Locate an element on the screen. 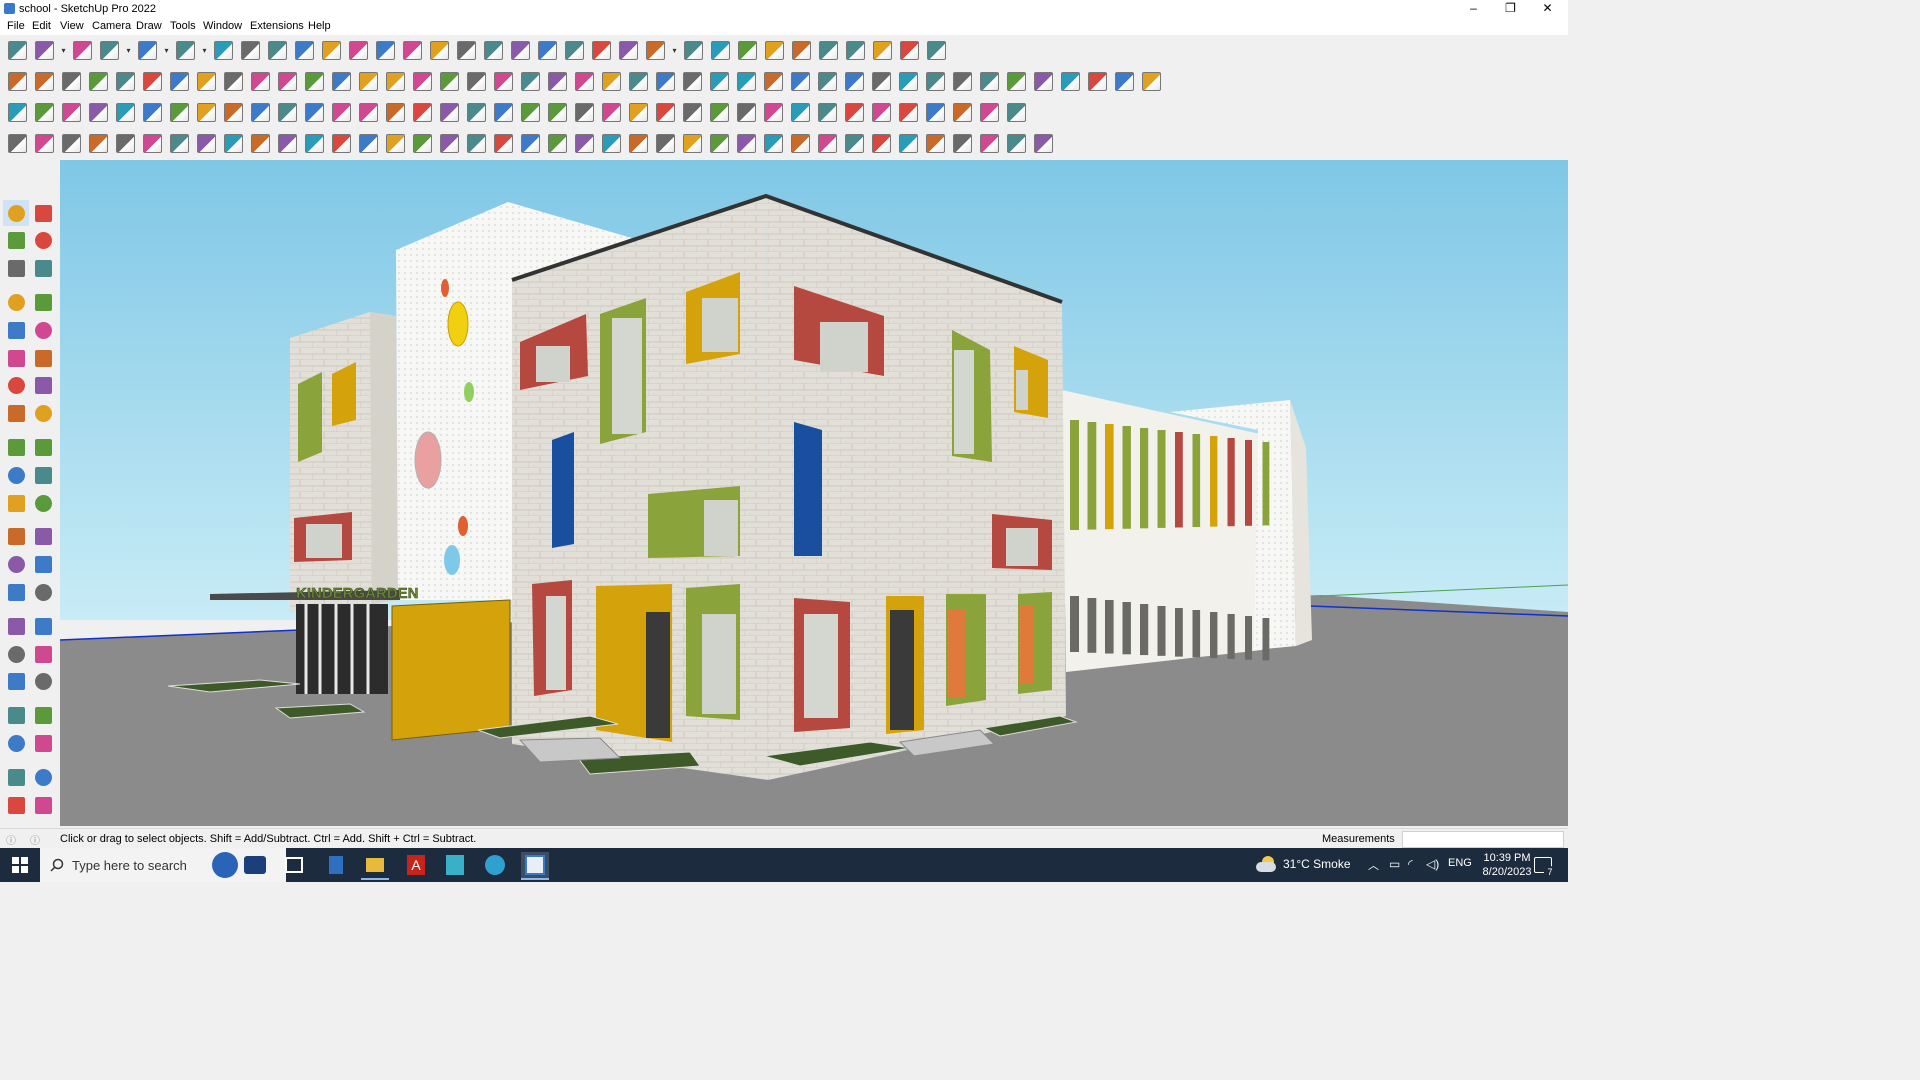 The image size is (1920, 1080). arc2-icon is located at coordinates (827, 81).